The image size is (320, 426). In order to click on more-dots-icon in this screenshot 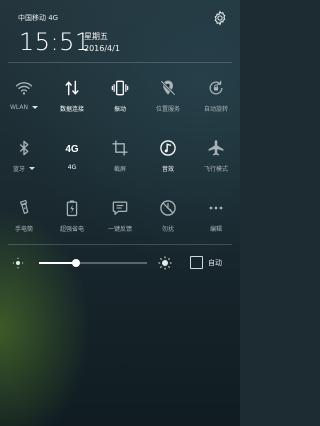, I will do `click(216, 208)`.